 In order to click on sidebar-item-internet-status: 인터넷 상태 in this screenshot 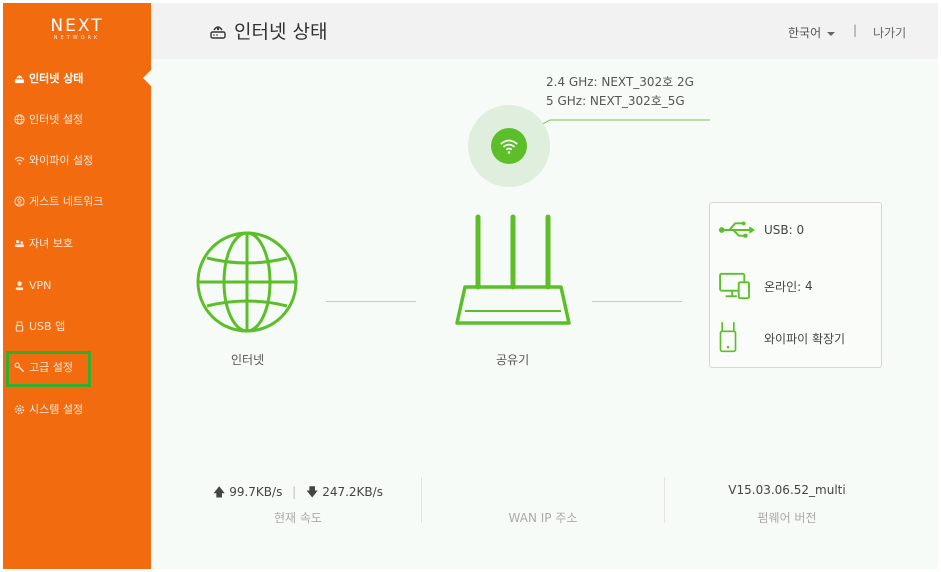, I will do `click(77, 78)`.